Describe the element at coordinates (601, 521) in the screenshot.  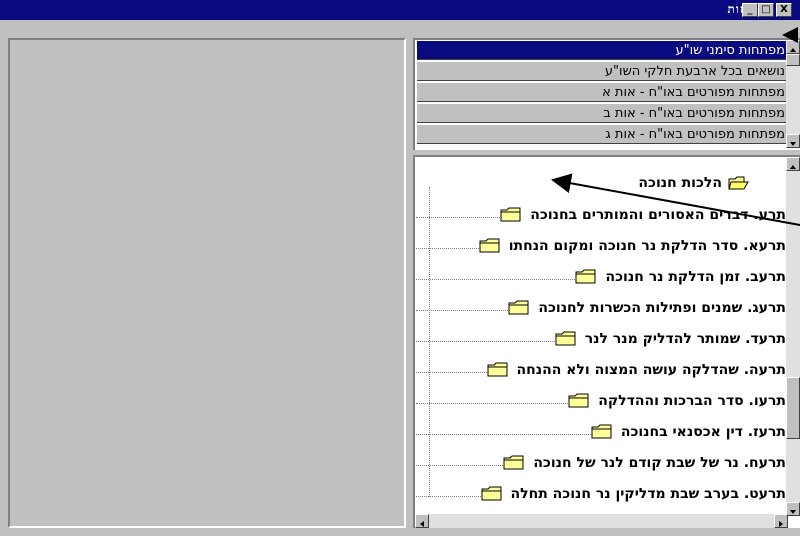
I see `tree-hscrollbar` at that location.